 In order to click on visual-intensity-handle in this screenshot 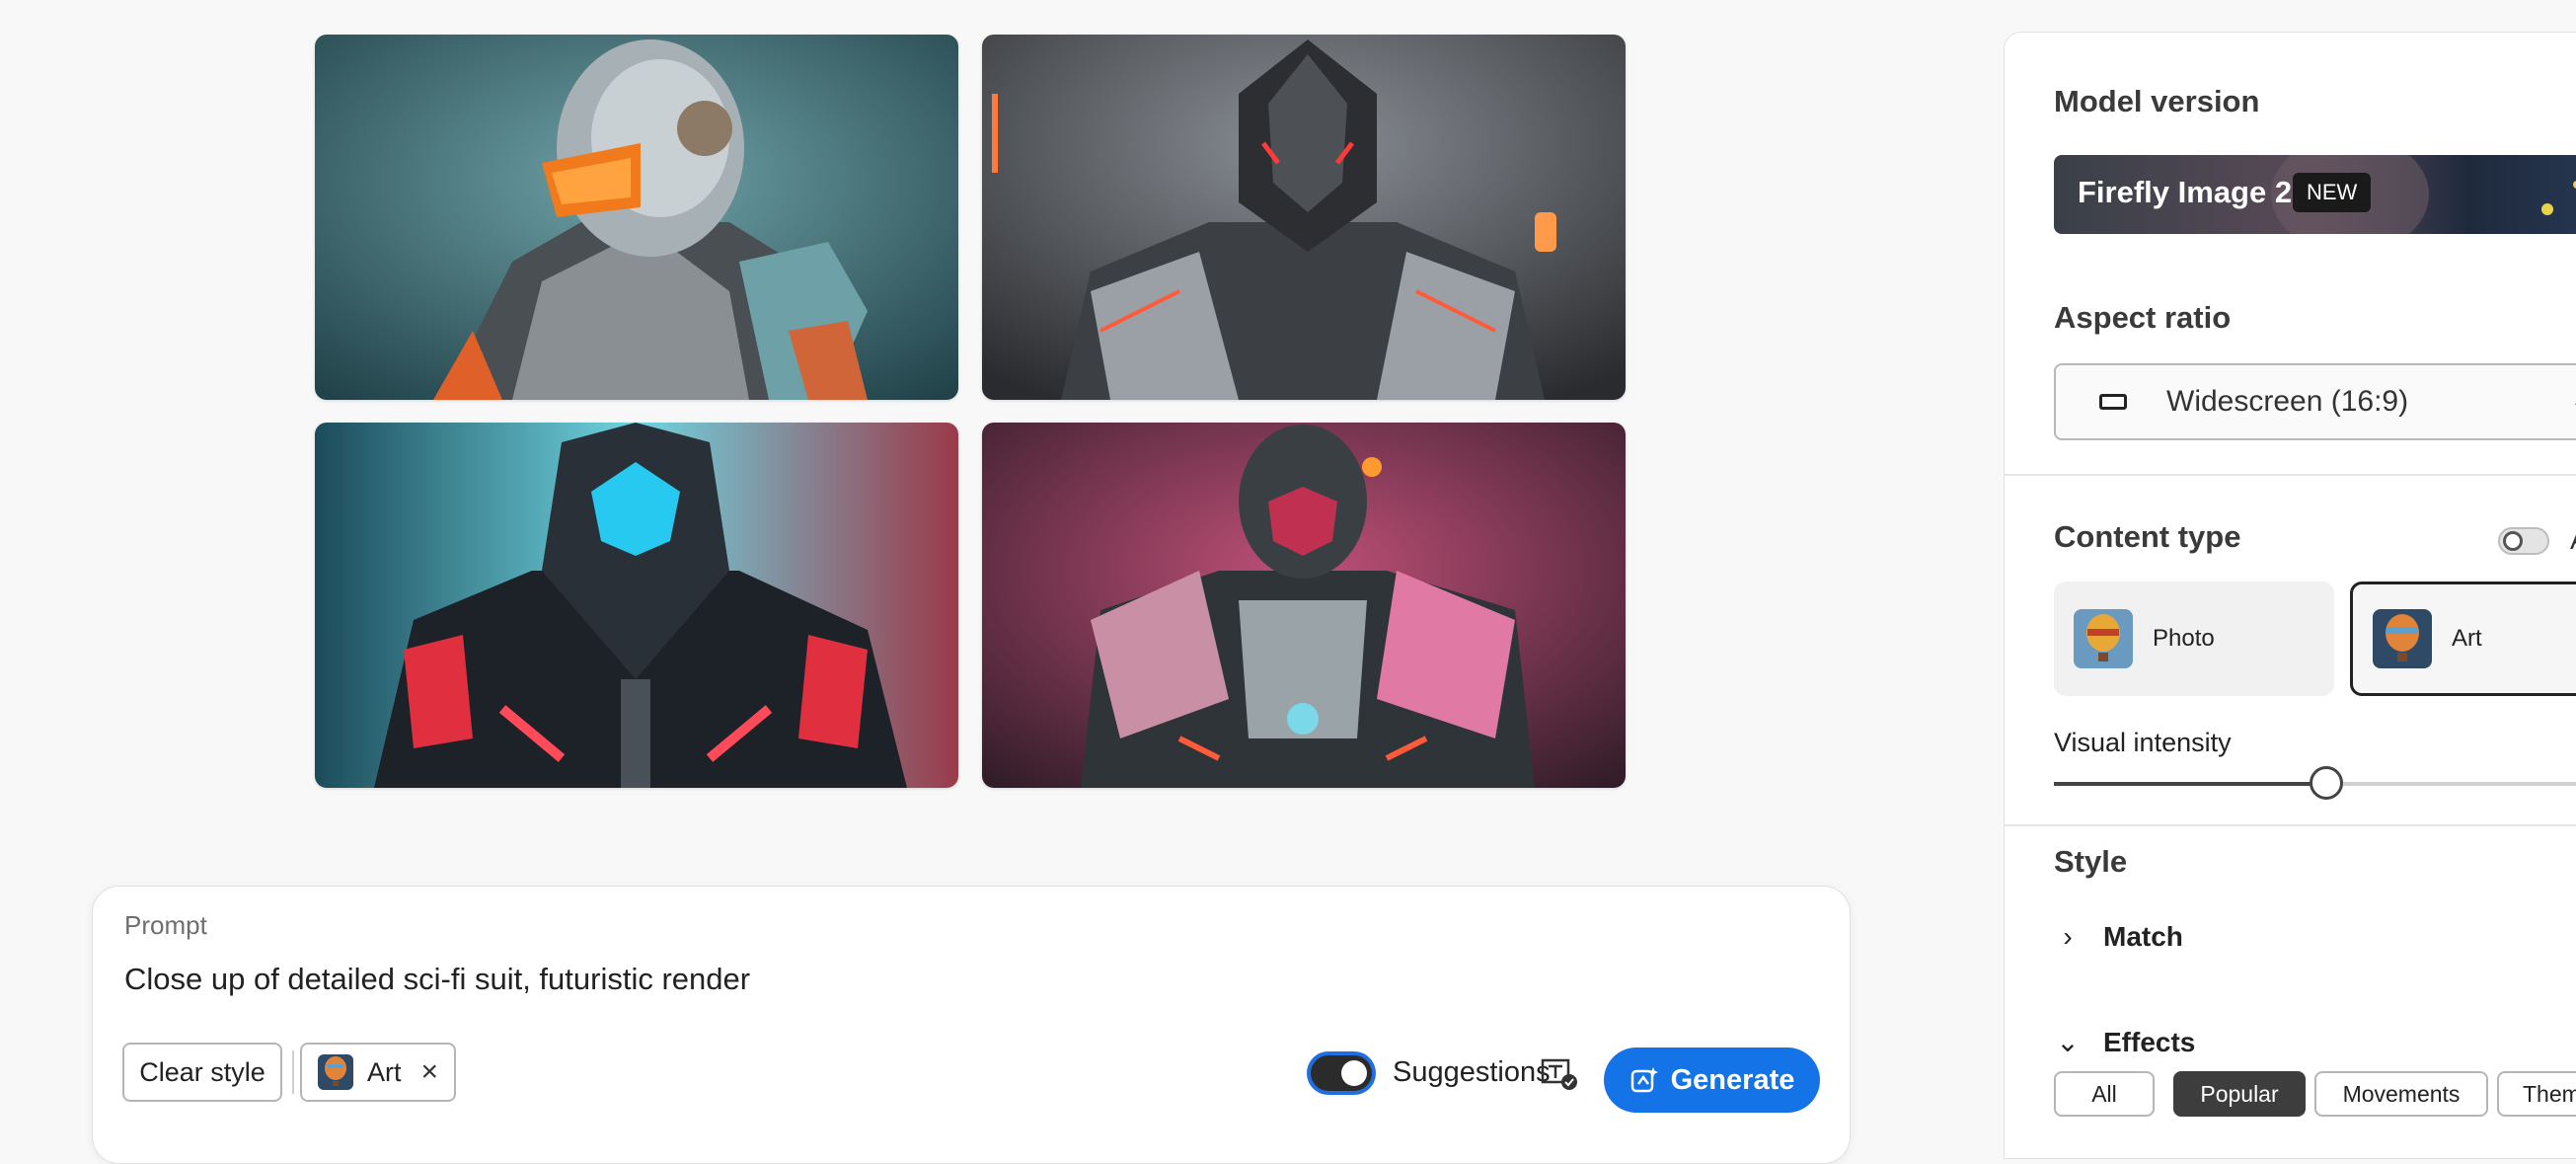, I will do `click(2326, 783)`.